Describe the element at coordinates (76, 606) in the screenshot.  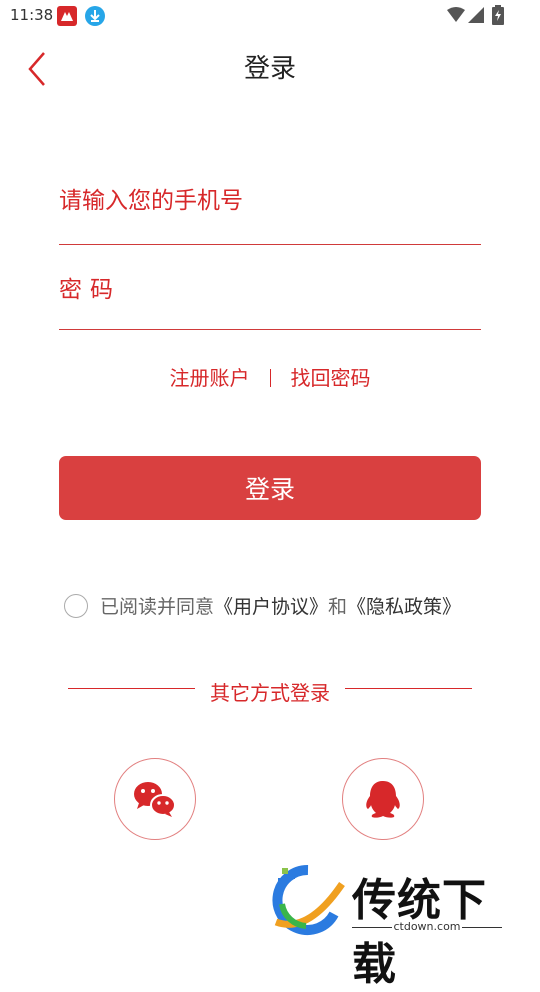
I see `agree-checkbox` at that location.